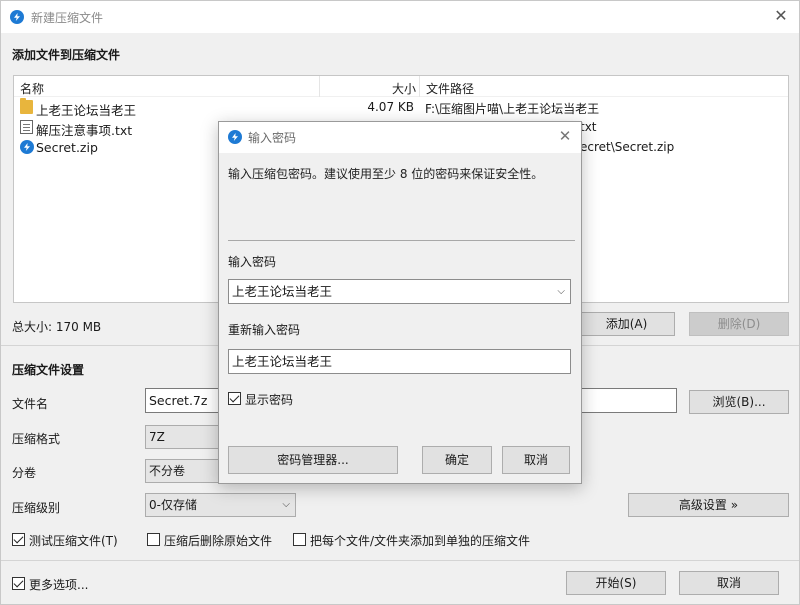  I want to click on cancel-button: 取消, so click(729, 583).